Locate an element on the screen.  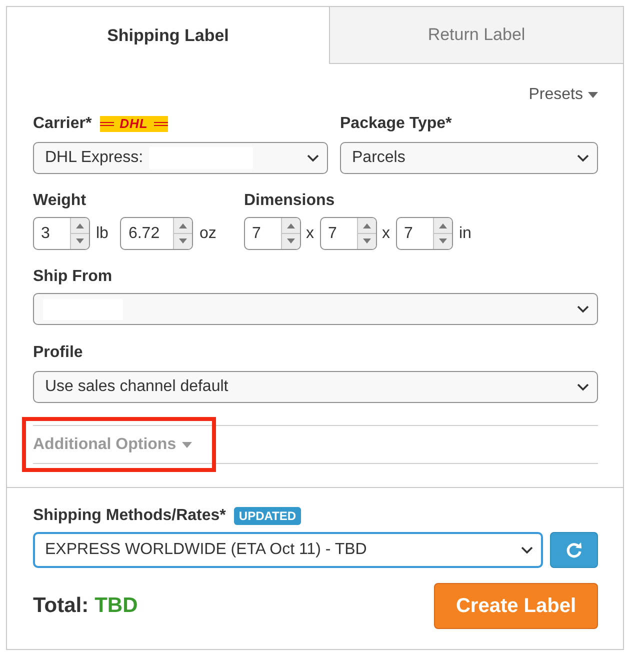
tab: Return Label is located at coordinates (476, 35).